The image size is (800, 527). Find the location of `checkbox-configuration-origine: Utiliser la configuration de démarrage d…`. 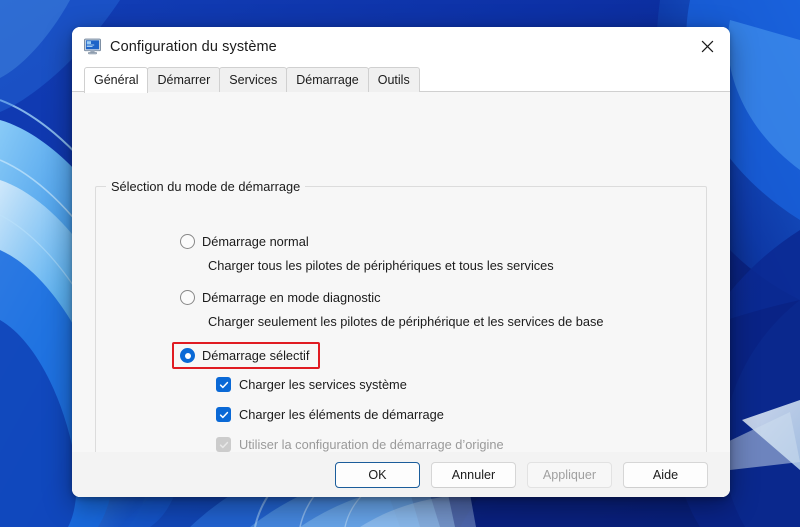

checkbox-configuration-origine: Utiliser la configuration de démarrage d… is located at coordinates (360, 444).